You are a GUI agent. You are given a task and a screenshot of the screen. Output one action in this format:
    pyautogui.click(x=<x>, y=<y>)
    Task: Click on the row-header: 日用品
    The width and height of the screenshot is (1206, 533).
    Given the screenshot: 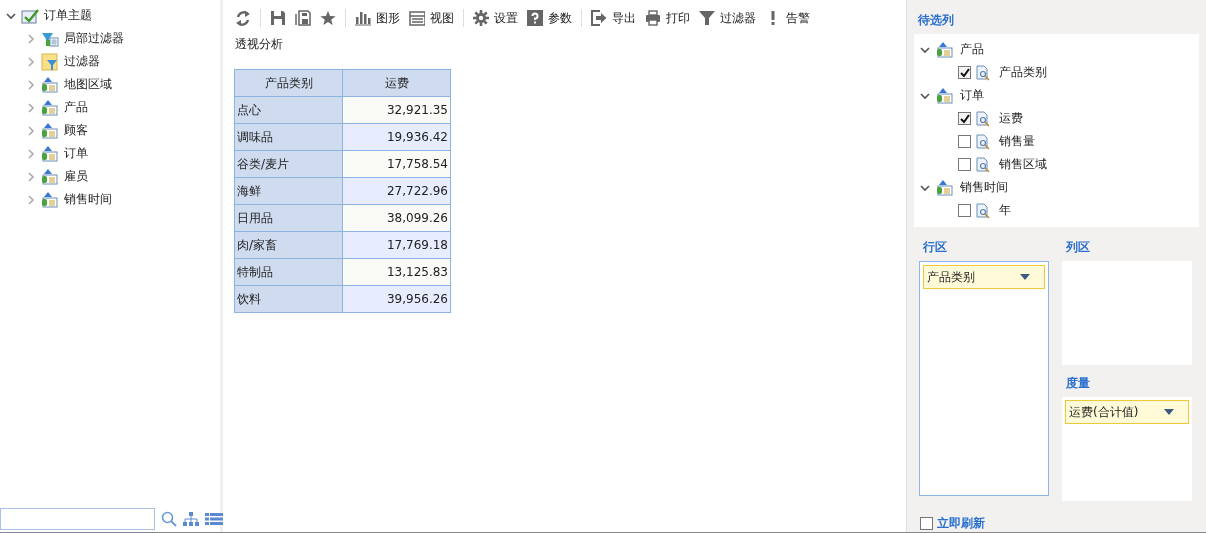 What is the action you would take?
    pyautogui.click(x=288, y=218)
    